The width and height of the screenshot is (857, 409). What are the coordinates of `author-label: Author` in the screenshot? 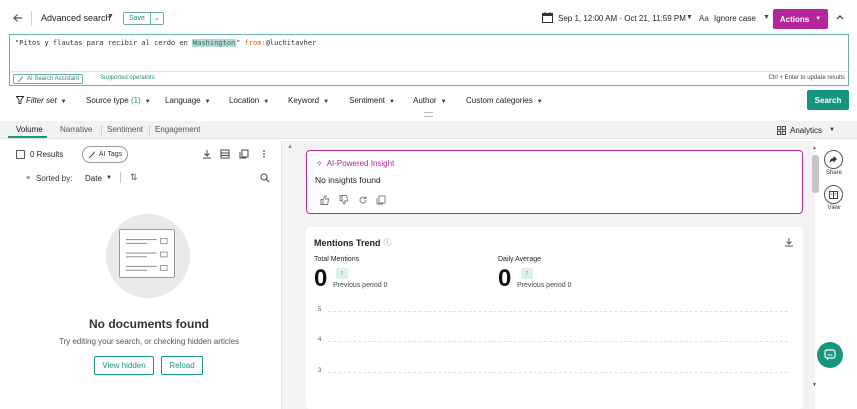 It's located at (425, 100).